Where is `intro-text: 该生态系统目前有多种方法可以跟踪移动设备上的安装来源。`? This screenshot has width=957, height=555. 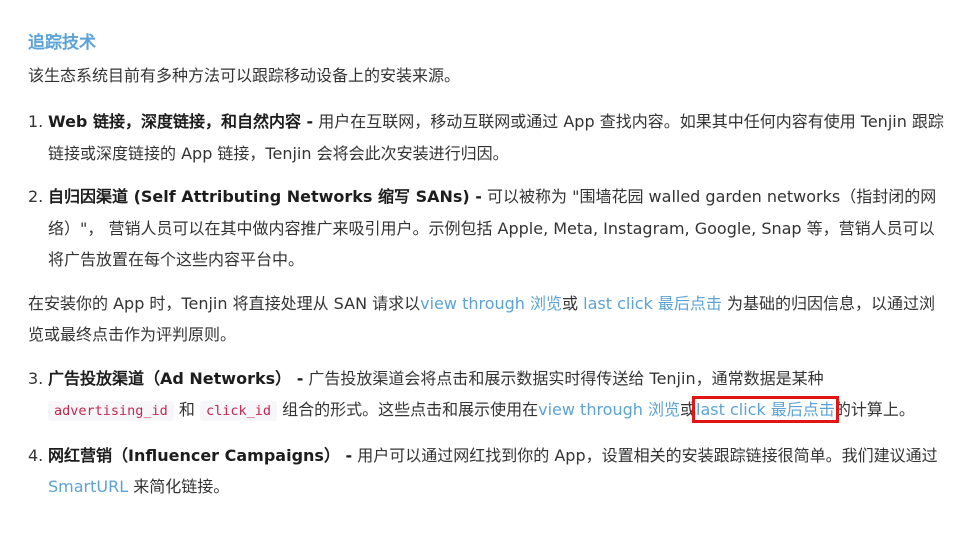 intro-text: 该生态系统目前有多种方法可以跟踪移动设备上的安装来源。 is located at coordinates (244, 75).